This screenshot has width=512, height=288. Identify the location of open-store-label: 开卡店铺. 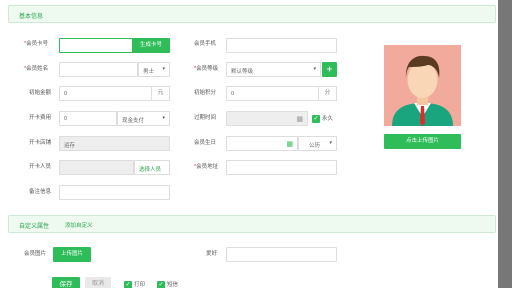
(40, 143).